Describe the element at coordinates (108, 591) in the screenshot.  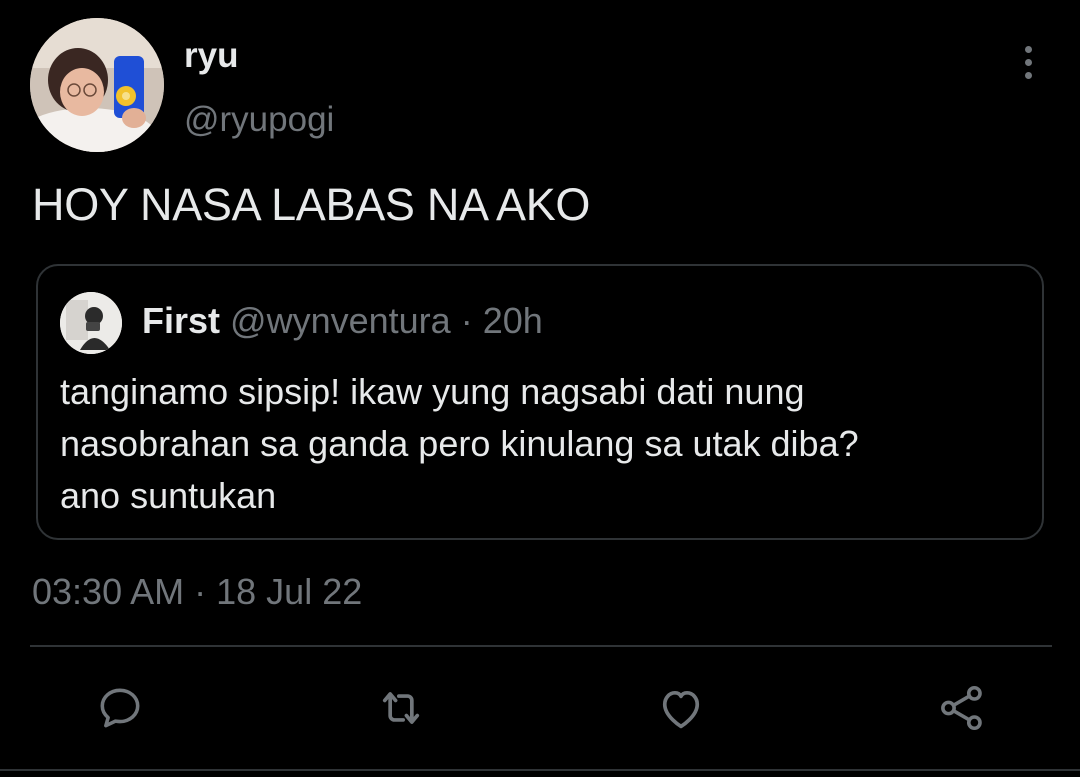
I see `tweet-time: 03:30 AM` at that location.